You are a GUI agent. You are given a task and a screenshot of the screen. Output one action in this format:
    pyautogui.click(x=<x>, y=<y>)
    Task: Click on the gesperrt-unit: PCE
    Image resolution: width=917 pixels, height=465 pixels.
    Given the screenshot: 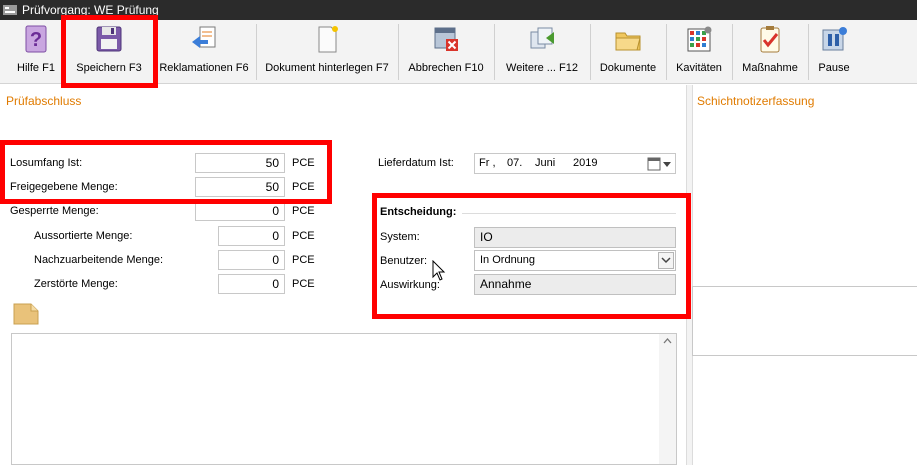 What is the action you would take?
    pyautogui.click(x=303, y=211)
    